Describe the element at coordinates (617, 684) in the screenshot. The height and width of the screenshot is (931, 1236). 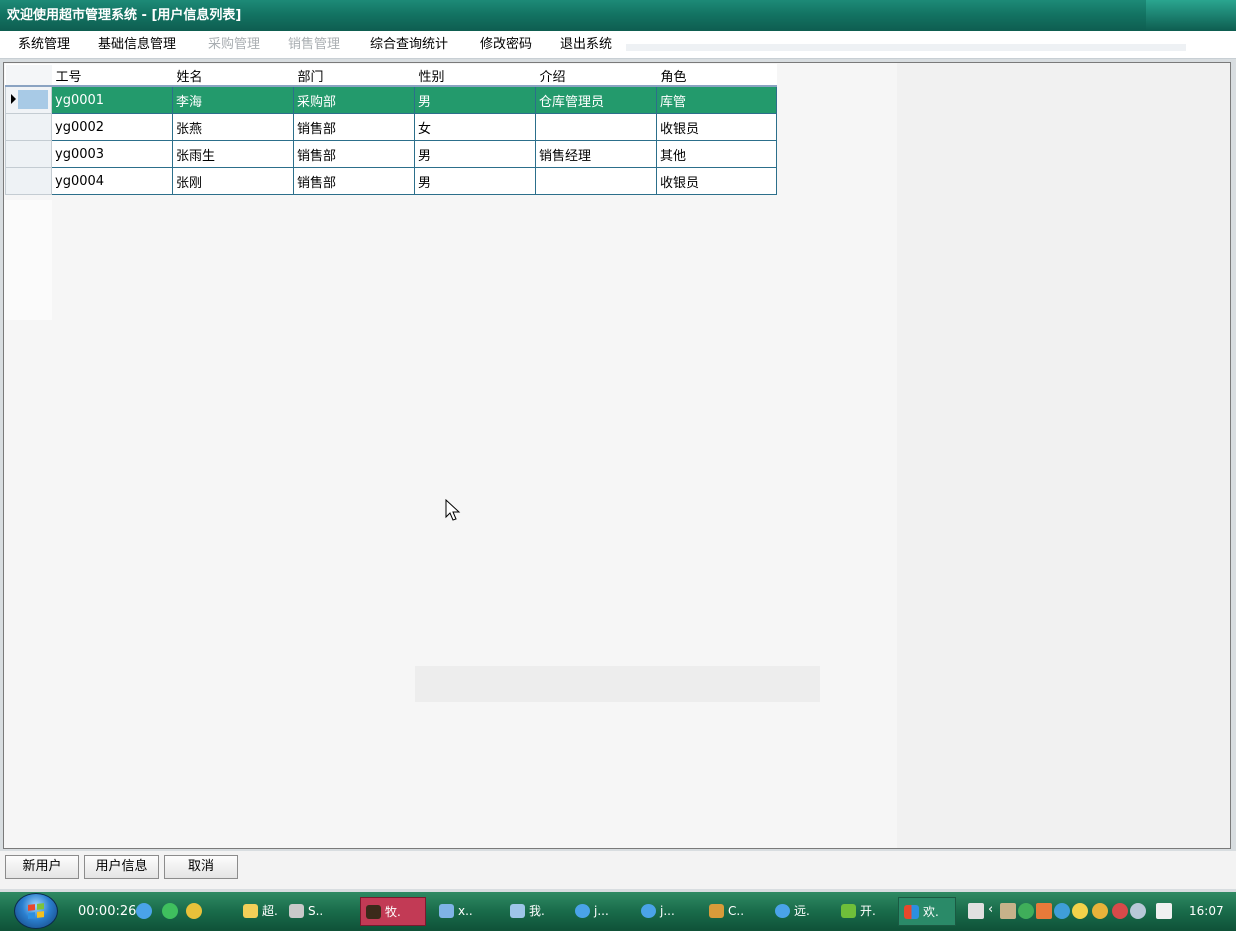
I see `client-low-panel` at that location.